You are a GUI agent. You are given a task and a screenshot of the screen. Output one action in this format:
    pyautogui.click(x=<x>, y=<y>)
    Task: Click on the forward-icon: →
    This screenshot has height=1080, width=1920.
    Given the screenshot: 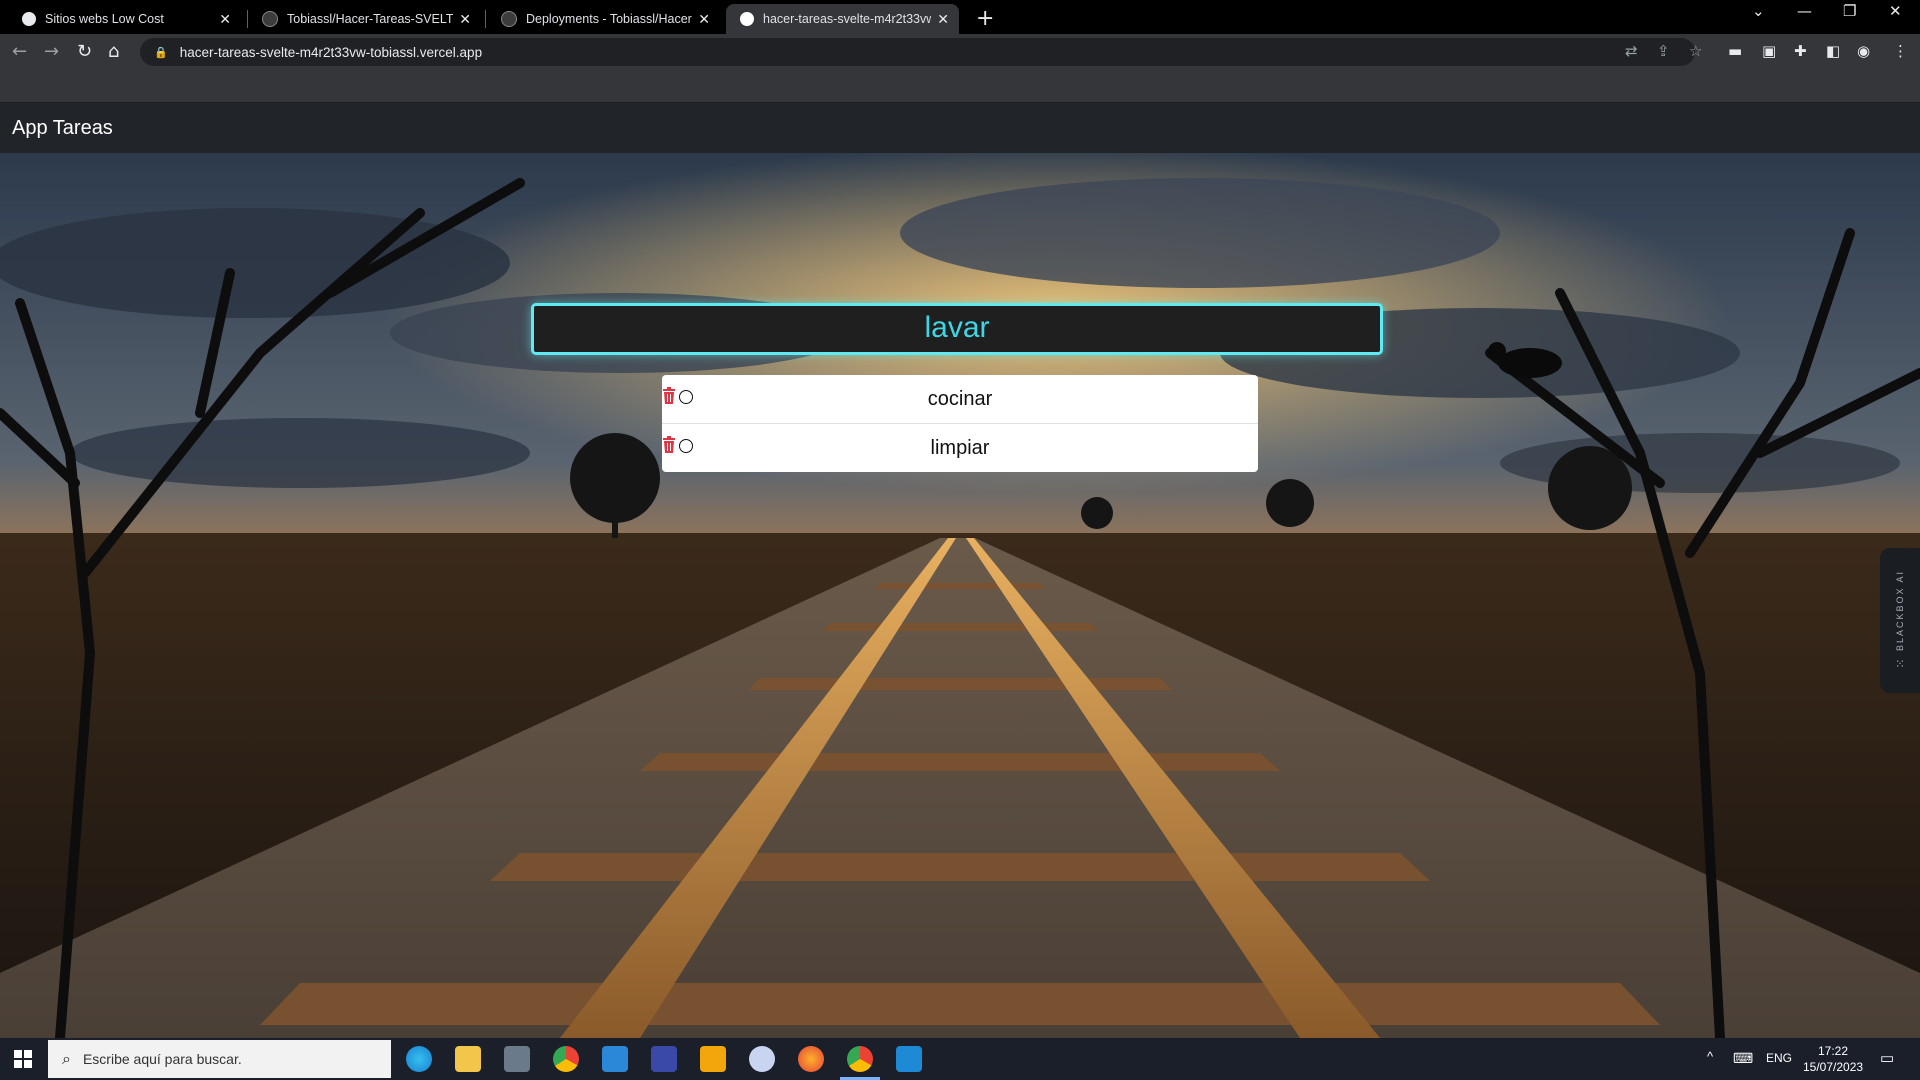 What is the action you would take?
    pyautogui.click(x=51, y=51)
    